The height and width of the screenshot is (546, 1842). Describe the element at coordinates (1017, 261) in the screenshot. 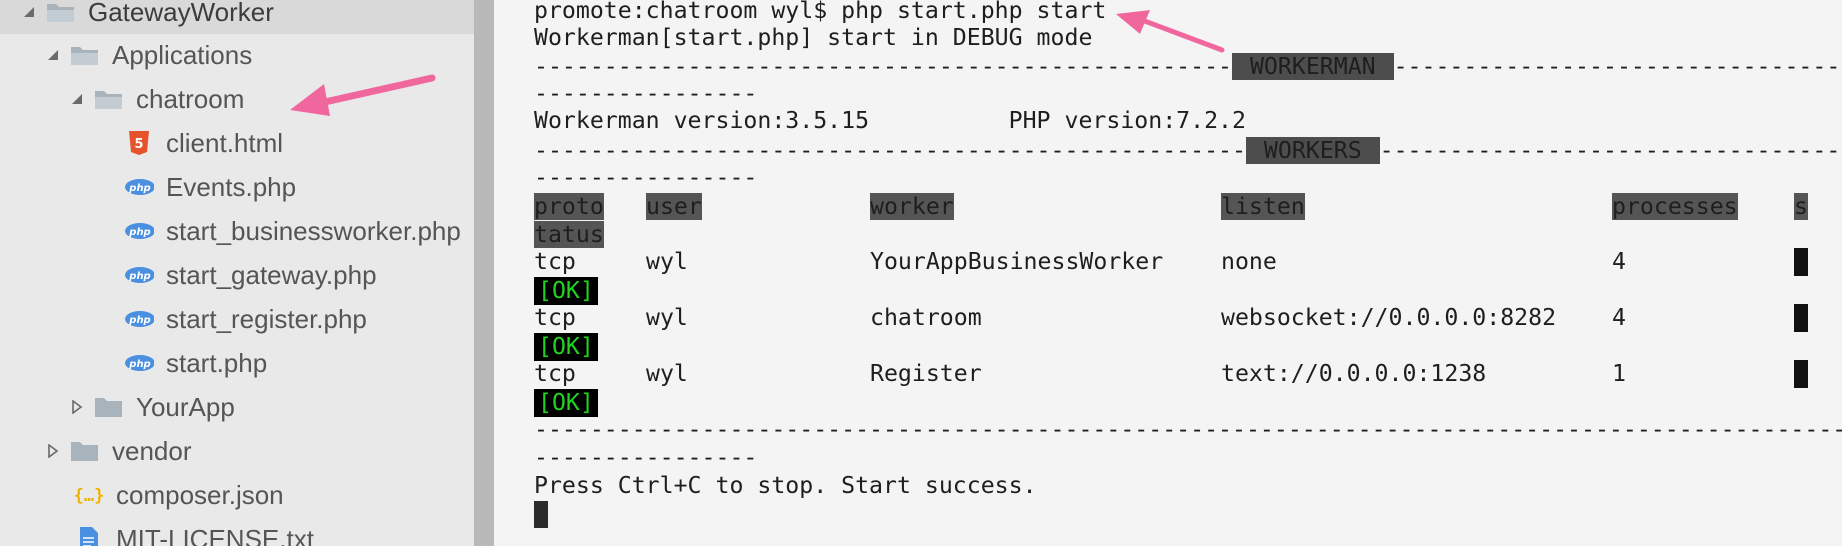

I see `row-worker: YourAppBusinessWorker` at that location.